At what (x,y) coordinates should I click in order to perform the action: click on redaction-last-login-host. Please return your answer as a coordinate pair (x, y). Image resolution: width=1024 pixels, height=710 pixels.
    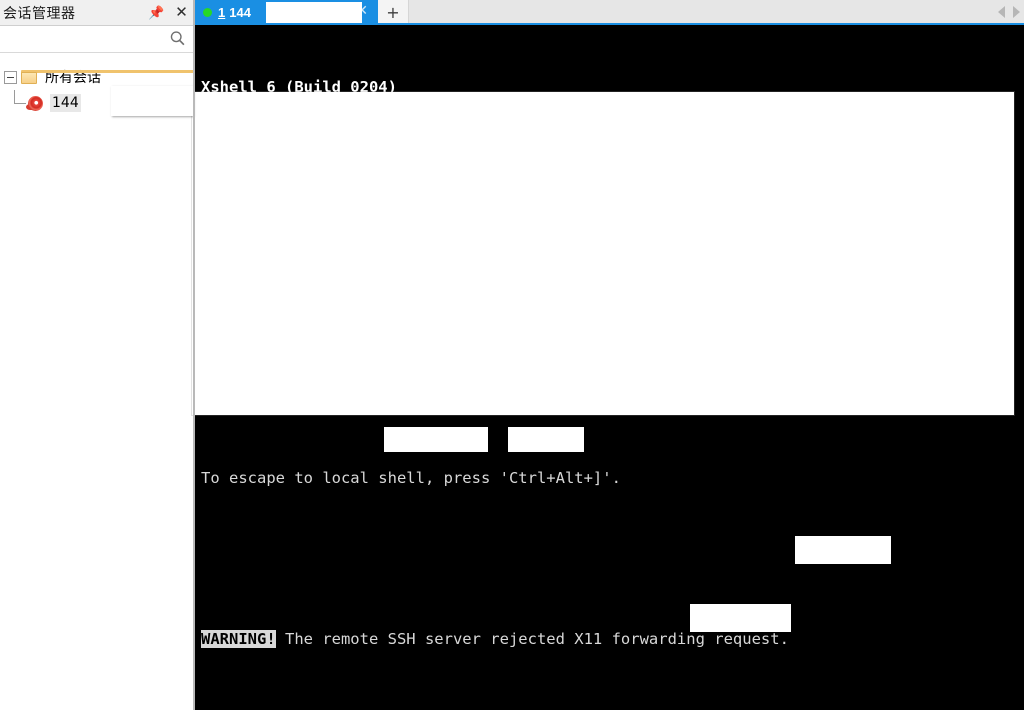
    Looking at the image, I should click on (740, 618).